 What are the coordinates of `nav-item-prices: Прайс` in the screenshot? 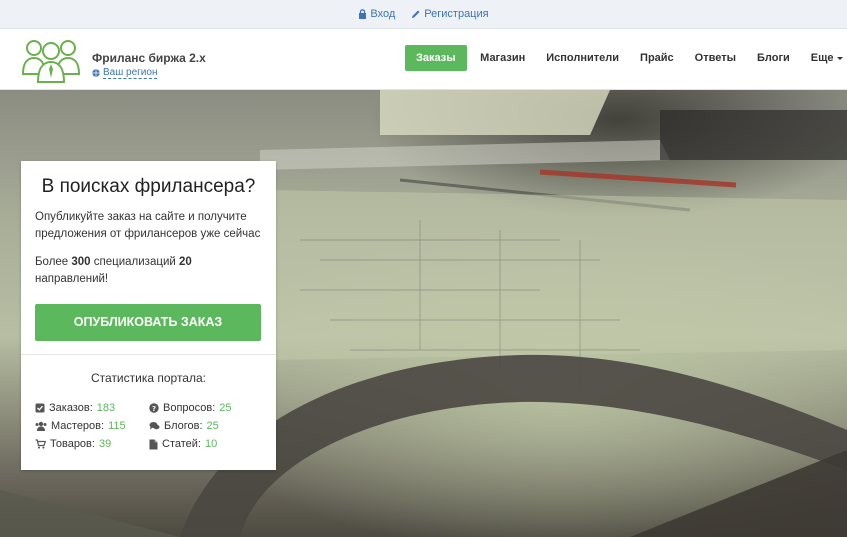 It's located at (657, 58).